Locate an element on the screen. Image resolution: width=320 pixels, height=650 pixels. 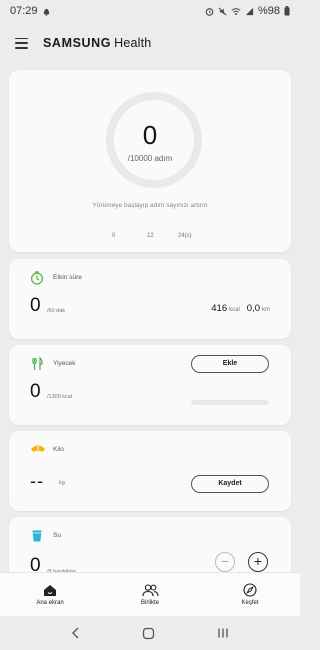
steps-goal: /10000 adım is located at coordinates (150, 158).